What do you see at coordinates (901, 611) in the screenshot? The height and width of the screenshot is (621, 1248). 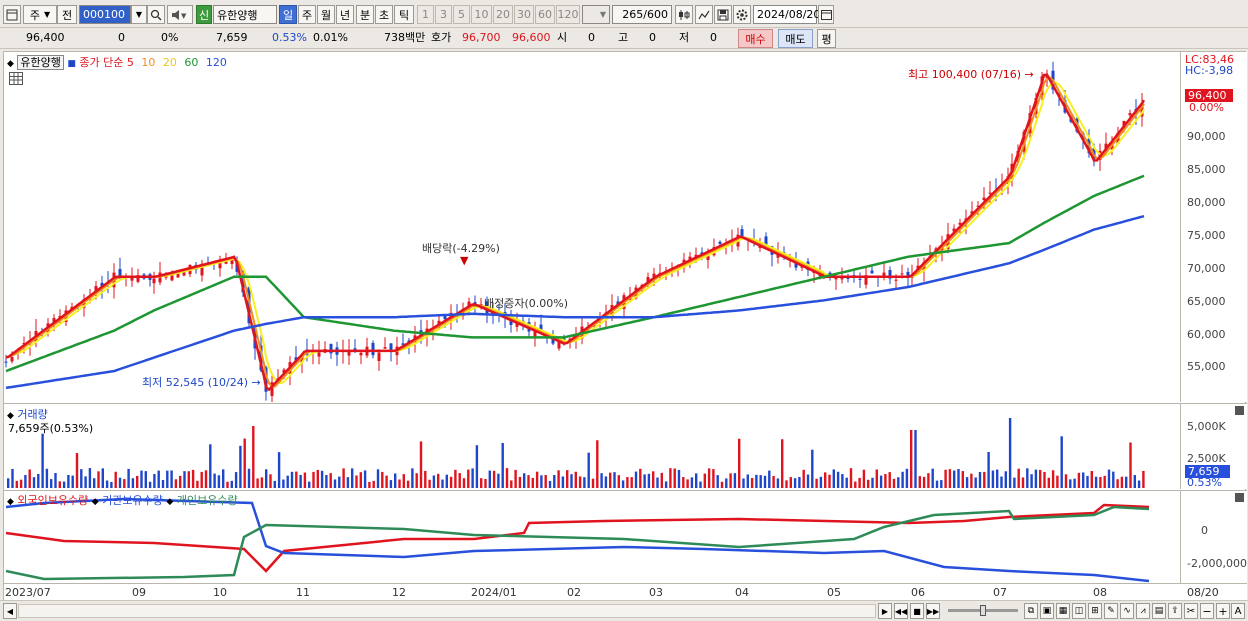 I see `fast-rewind-icon: ◀◀` at bounding box center [901, 611].